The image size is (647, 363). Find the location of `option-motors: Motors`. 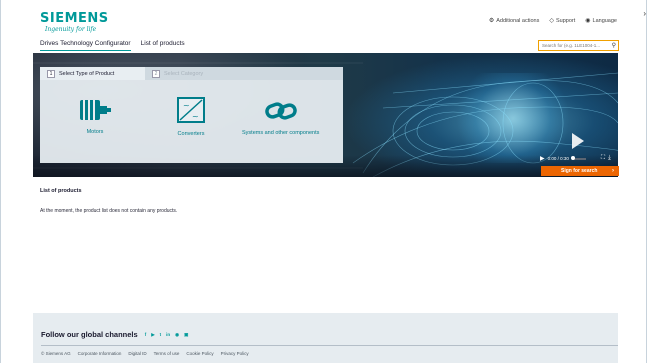

option-motors: Motors is located at coordinates (95, 116).